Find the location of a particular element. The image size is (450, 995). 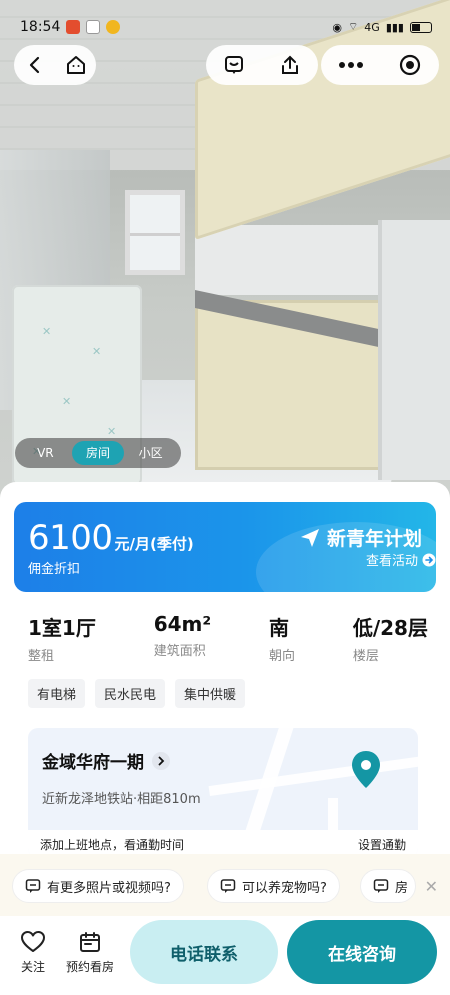

fact-value: 64m² is located at coordinates (182, 624).